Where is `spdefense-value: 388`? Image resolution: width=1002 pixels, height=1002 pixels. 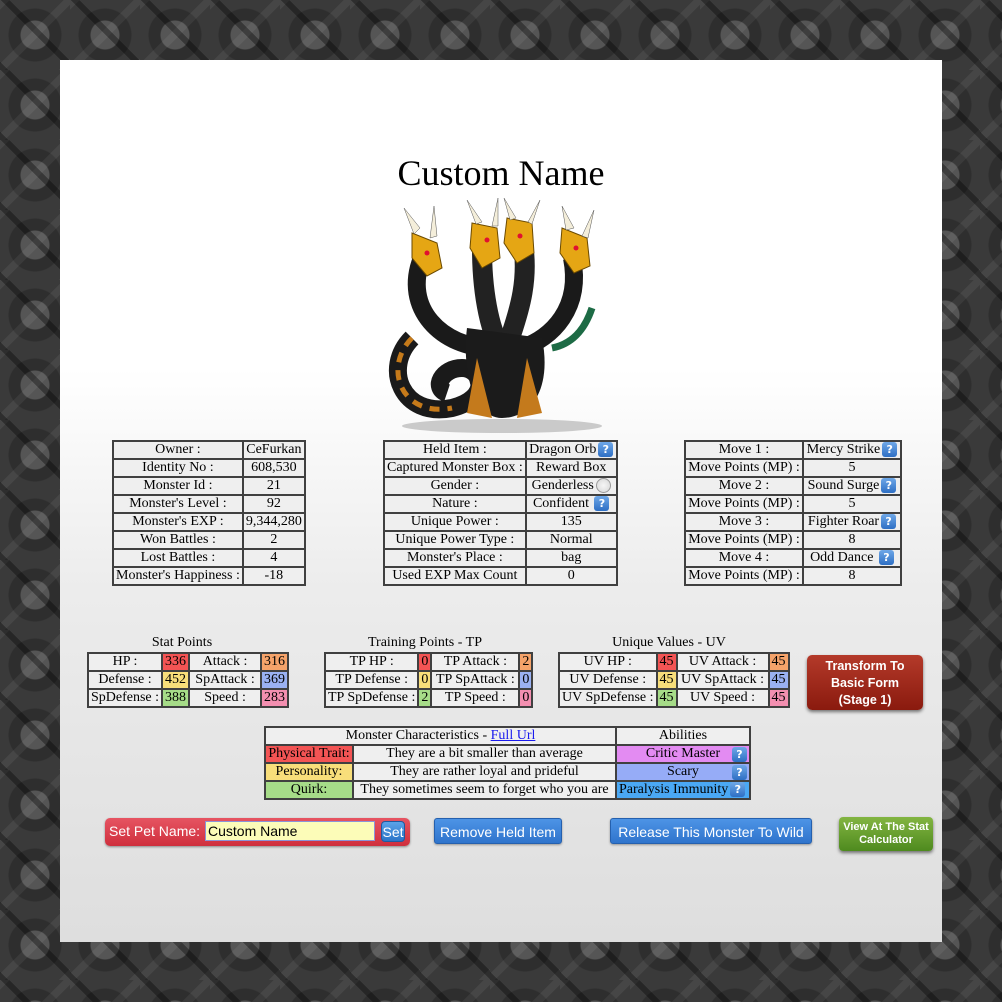 spdefense-value: 388 is located at coordinates (176, 698).